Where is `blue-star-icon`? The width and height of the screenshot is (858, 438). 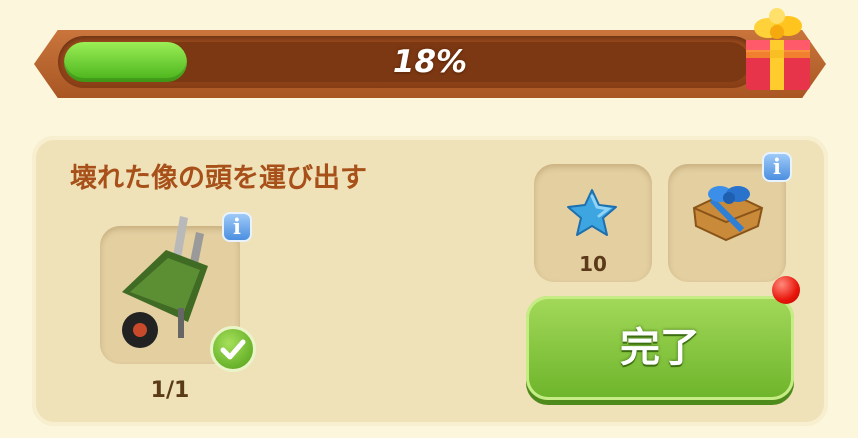
blue-star-icon is located at coordinates (592, 212).